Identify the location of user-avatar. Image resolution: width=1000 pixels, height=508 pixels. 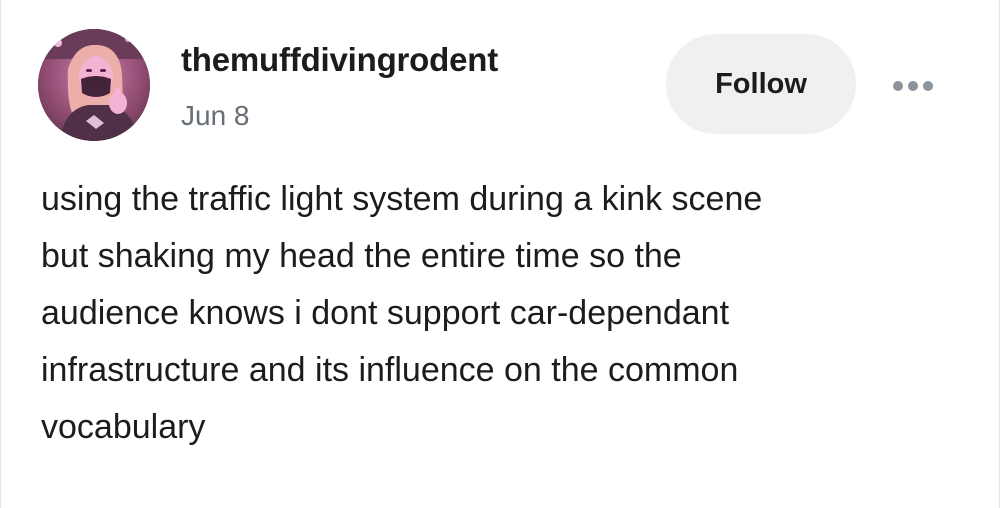
(94, 85).